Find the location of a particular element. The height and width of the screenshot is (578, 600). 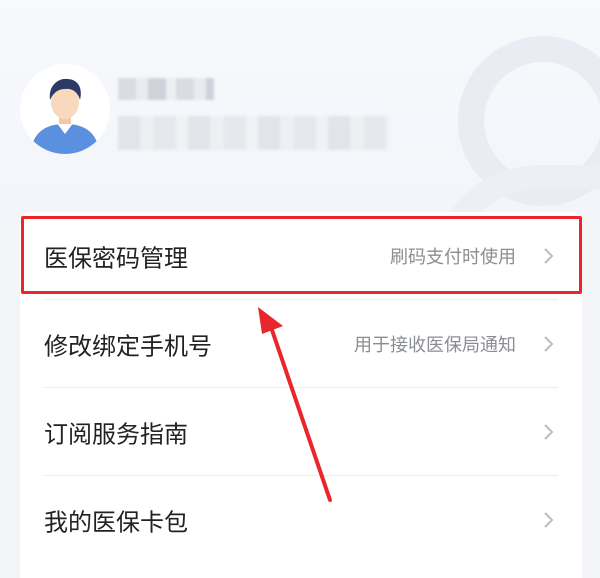

menu-item-label: 修改绑定手机号 is located at coordinates (128, 346).